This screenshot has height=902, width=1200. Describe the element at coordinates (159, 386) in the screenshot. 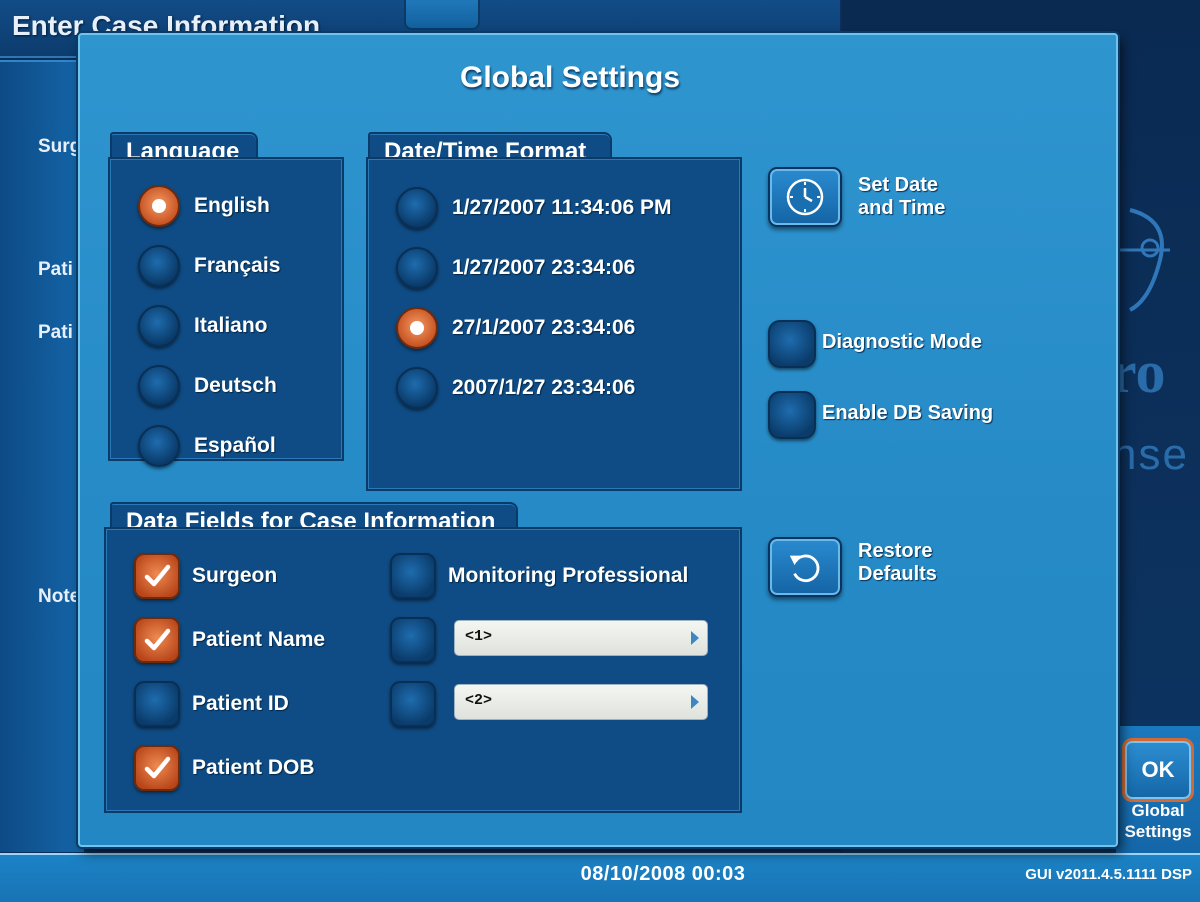

I see `radio-deutsch` at that location.